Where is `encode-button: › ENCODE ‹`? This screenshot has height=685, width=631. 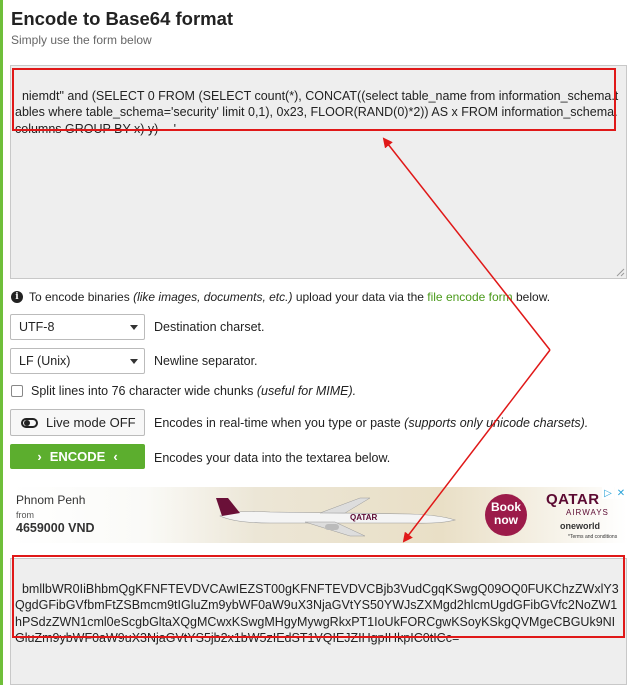
encode-button: › ENCODE ‹ is located at coordinates (77, 456).